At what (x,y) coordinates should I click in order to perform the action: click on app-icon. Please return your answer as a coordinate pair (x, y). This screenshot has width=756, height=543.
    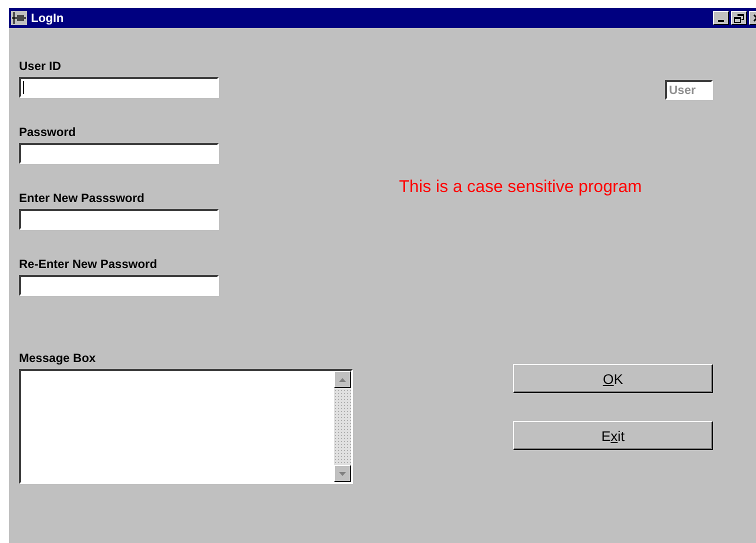
    Looking at the image, I should click on (19, 18).